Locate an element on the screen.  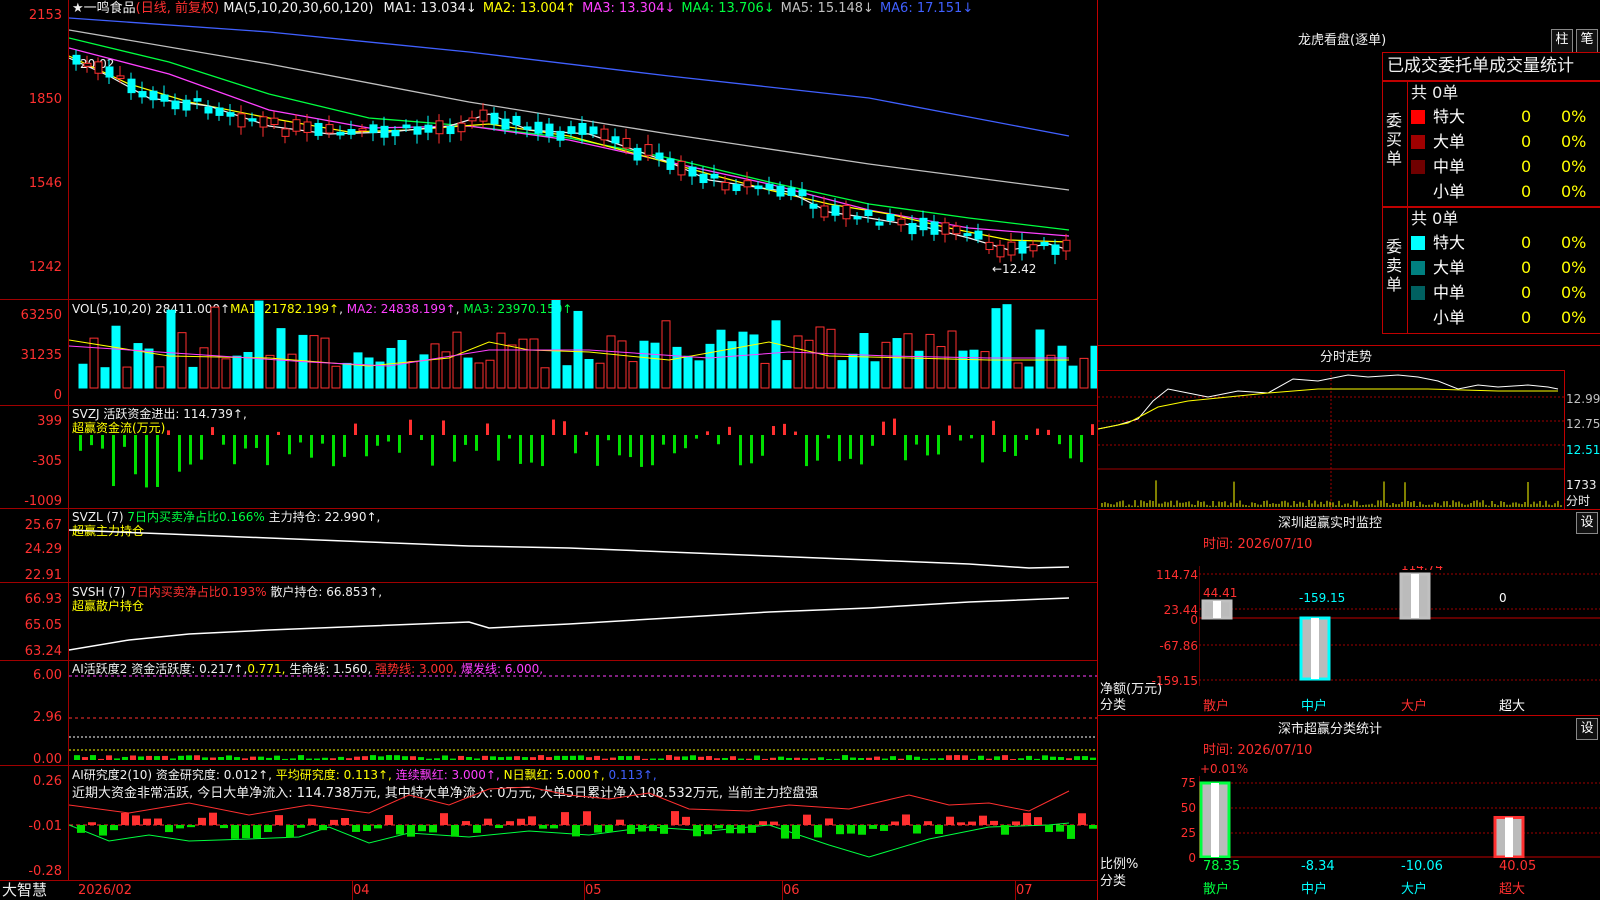
order-size: 中单 is located at coordinates (1449, 166).